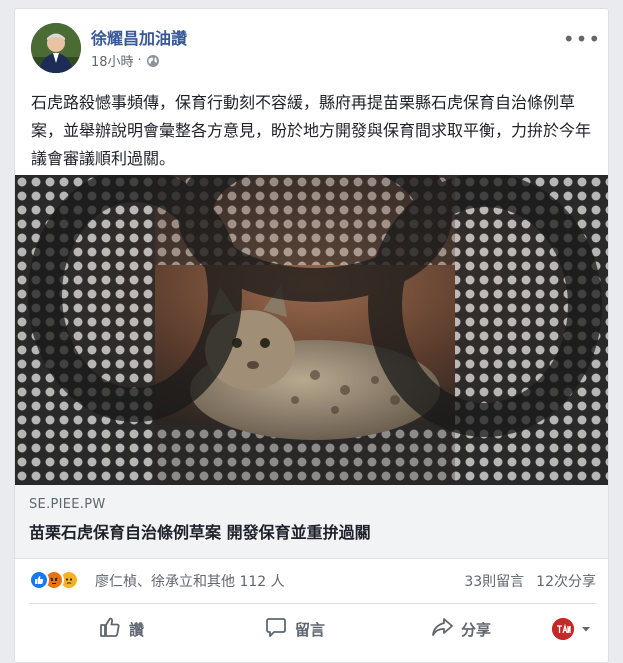 The height and width of the screenshot is (663, 623). I want to click on avatar, so click(56, 48).